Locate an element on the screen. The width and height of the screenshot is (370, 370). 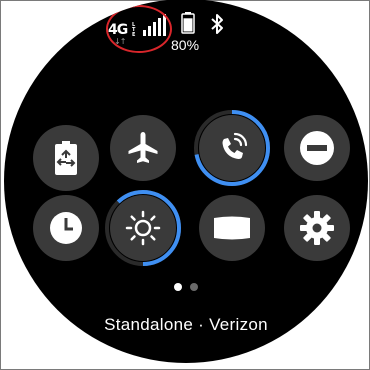
brightness-toggle is located at coordinates (143, 228).